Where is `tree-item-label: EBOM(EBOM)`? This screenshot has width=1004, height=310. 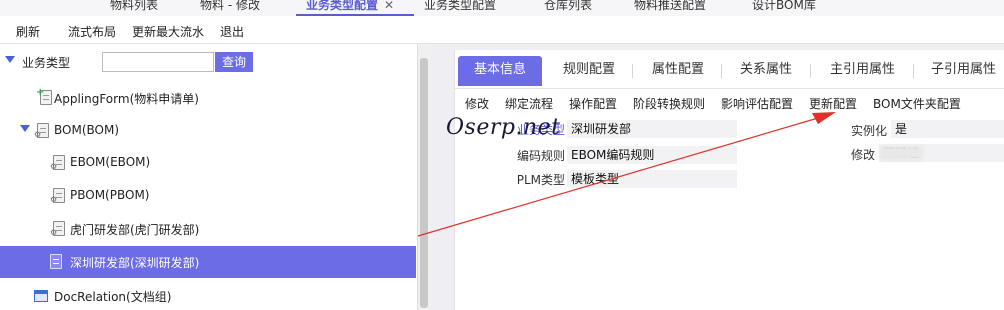
tree-item-label: EBOM(EBOM) is located at coordinates (110, 162).